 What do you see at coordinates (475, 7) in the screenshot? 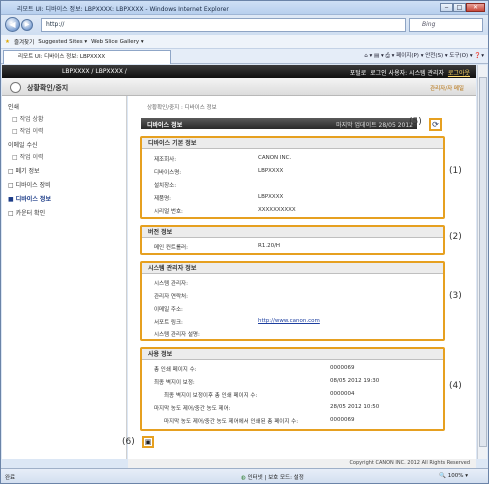
I see `close-button: ✕` at bounding box center [475, 7].